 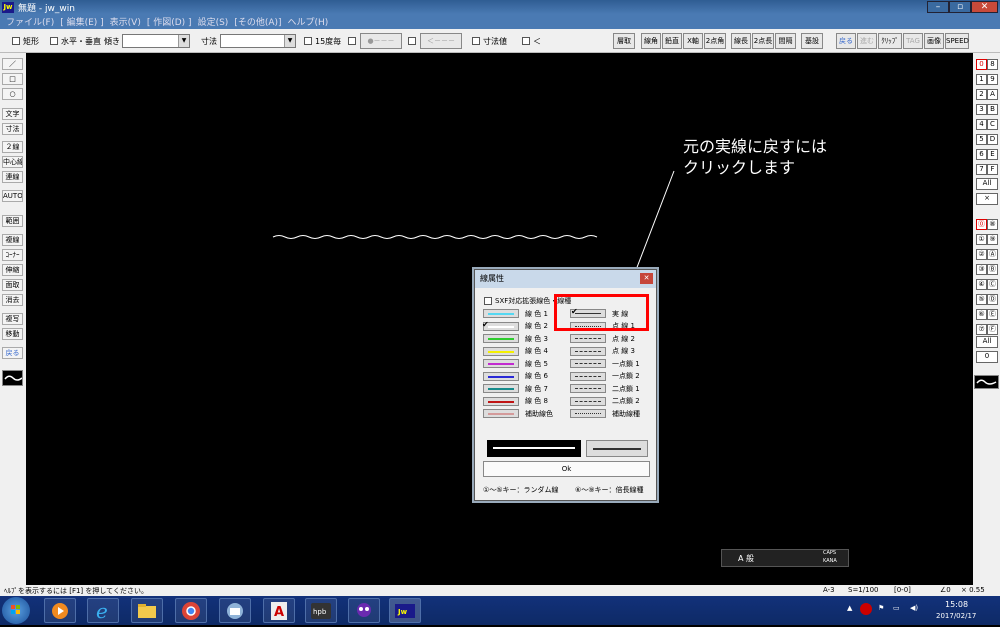 I want to click on ok-button: Ok, so click(x=566, y=469).